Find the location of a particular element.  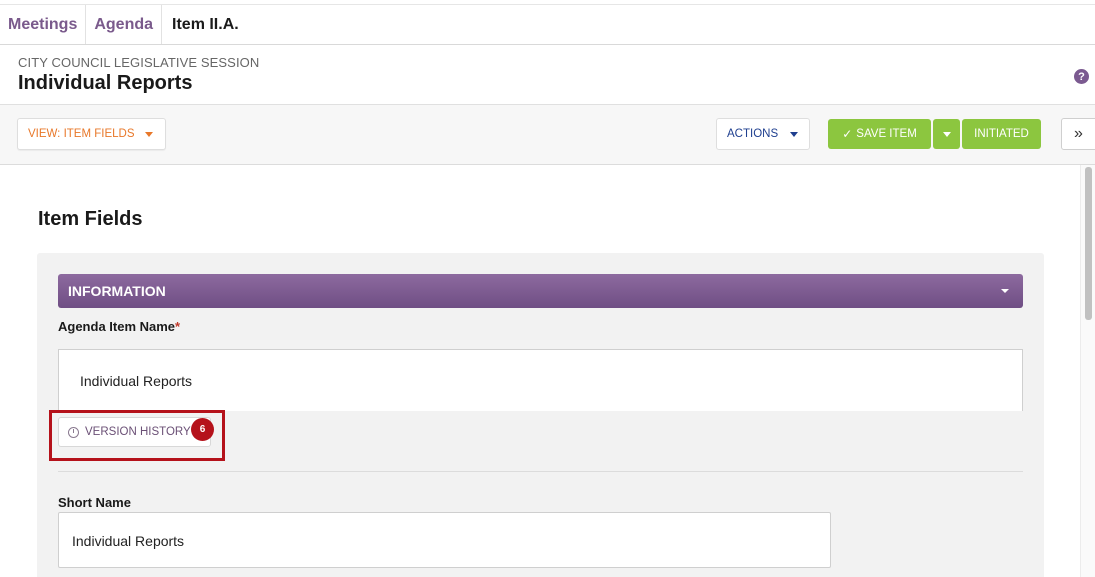

save-options-dropdown is located at coordinates (946, 134).